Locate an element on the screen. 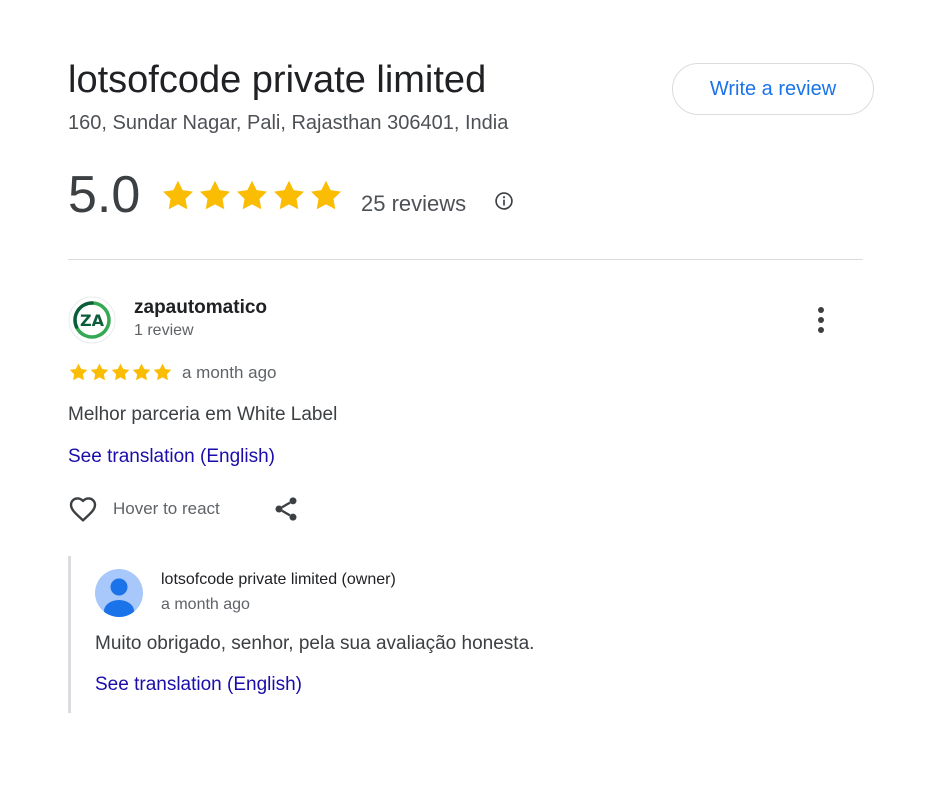 The width and height of the screenshot is (949, 788). reply-indicator-bar is located at coordinates (69, 634).